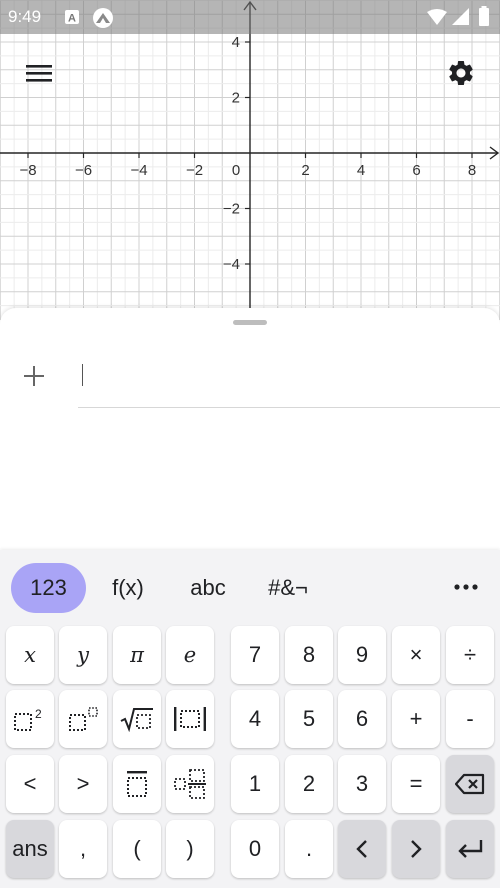  Describe the element at coordinates (362, 655) in the screenshot. I see `key-9: 9` at that location.